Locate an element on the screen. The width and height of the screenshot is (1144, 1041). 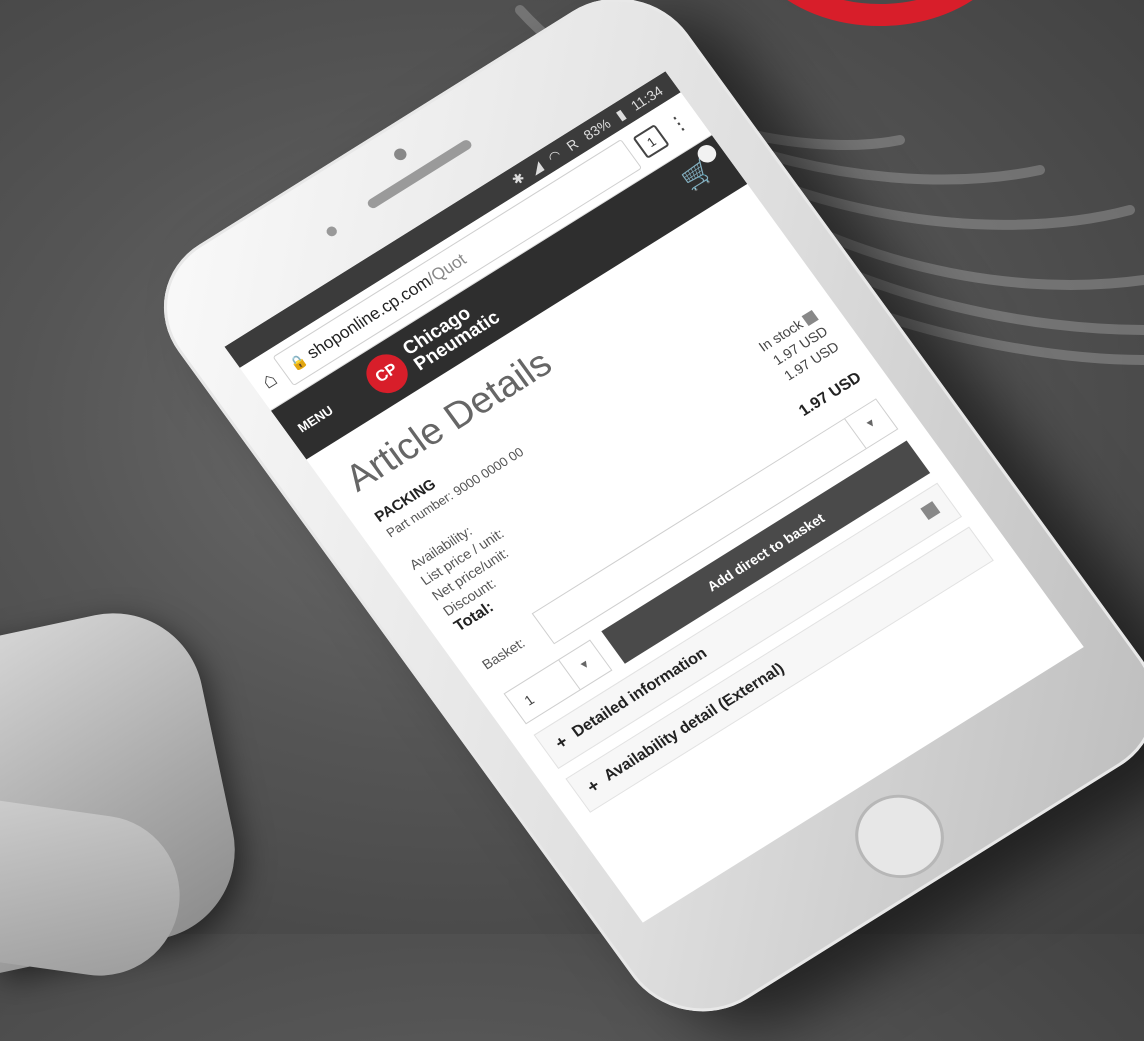
battery-icon: ▮ is located at coordinates (620, 114).